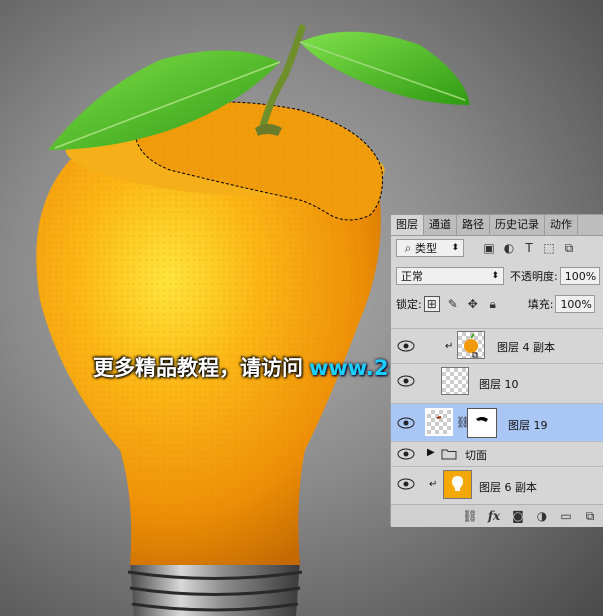  Describe the element at coordinates (469, 516) in the screenshot. I see `link-icon: ⛓` at that location.